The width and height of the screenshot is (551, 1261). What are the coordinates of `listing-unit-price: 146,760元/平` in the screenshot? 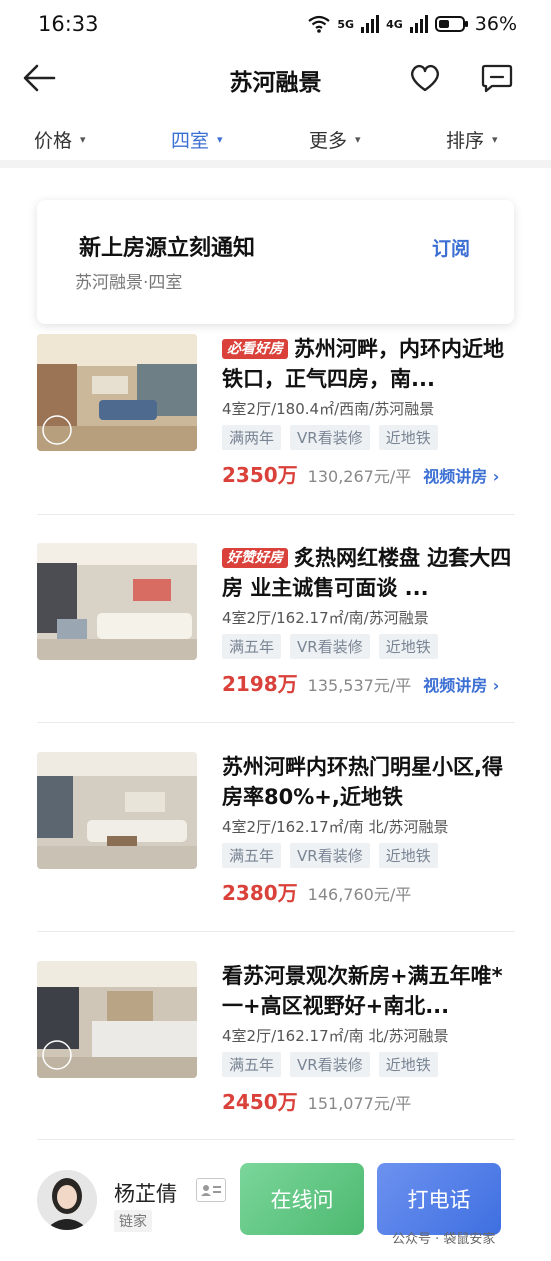 It's located at (359, 894).